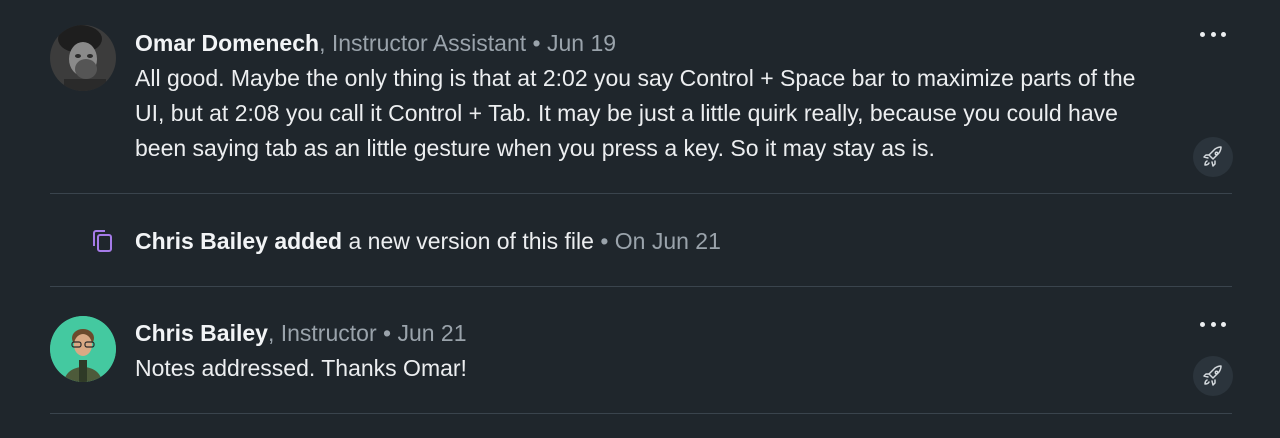  Describe the element at coordinates (582, 43) in the screenshot. I see `comment-date: Jun 19` at that location.